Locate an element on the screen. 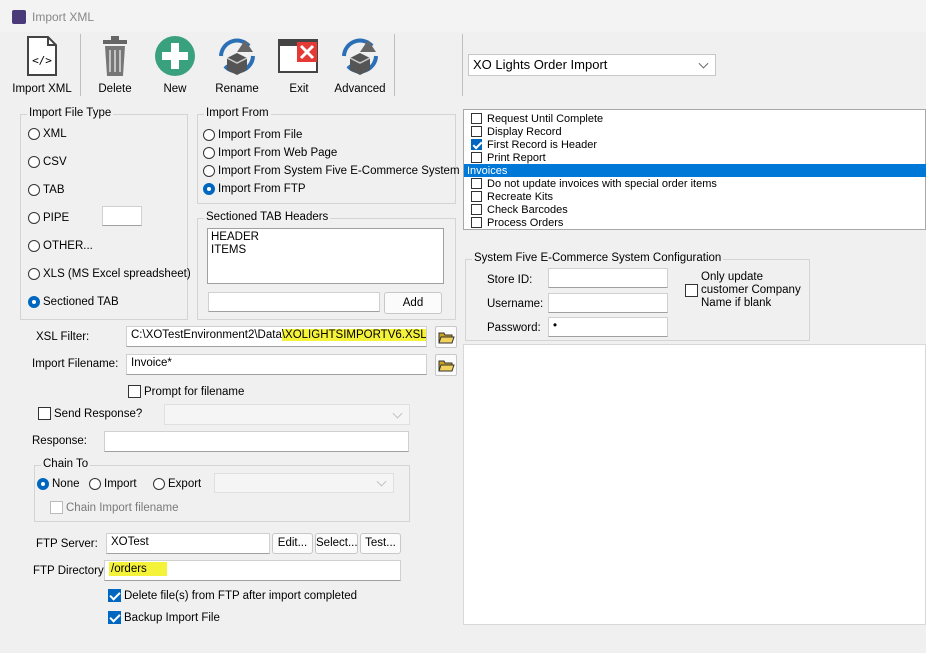 This screenshot has height=653, width=926. username-input is located at coordinates (608, 303).